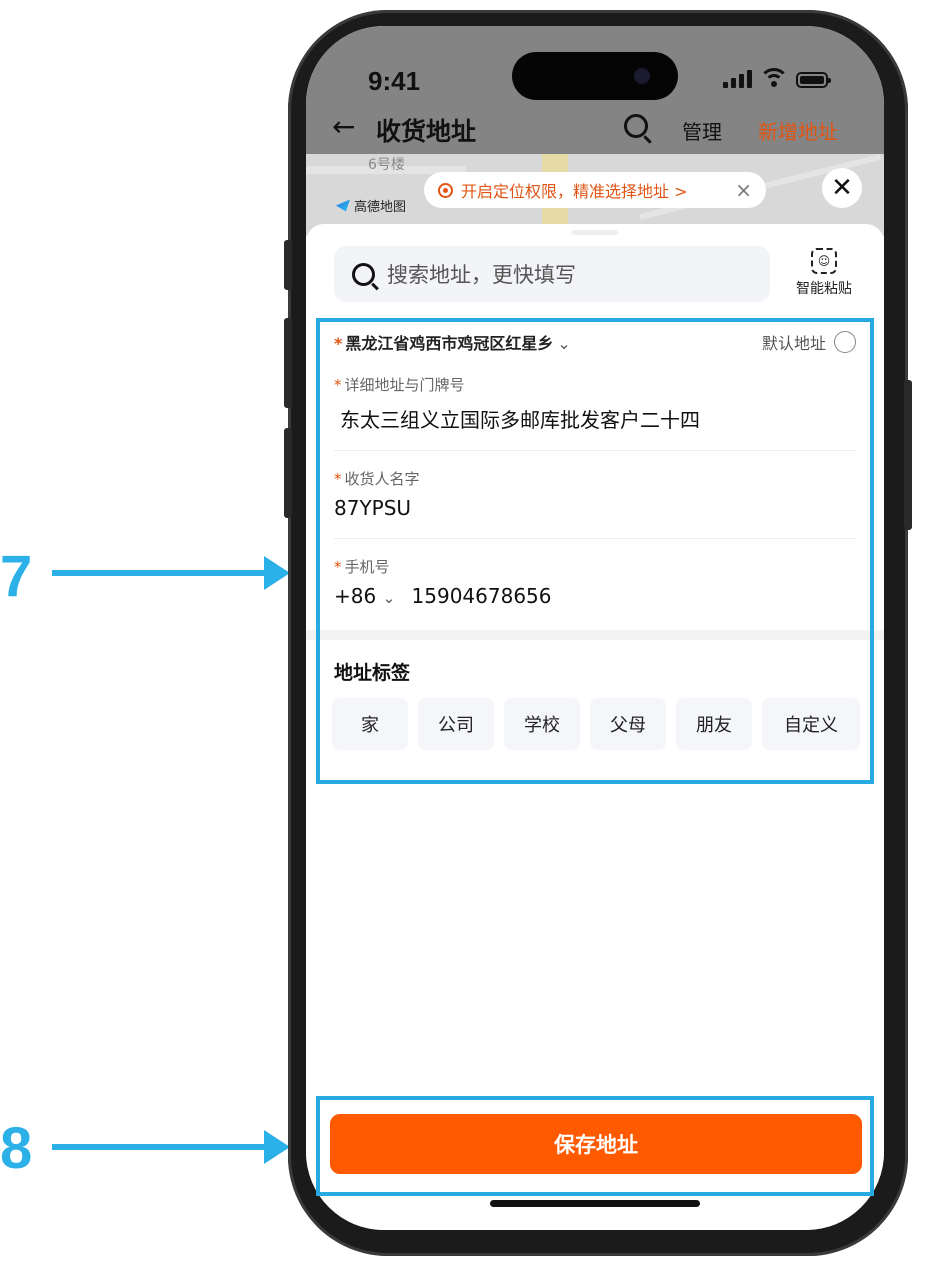 Image resolution: width=947 pixels, height=1274 pixels. I want to click on search-placeholder: 搜索地址，更快填写, so click(481, 275).